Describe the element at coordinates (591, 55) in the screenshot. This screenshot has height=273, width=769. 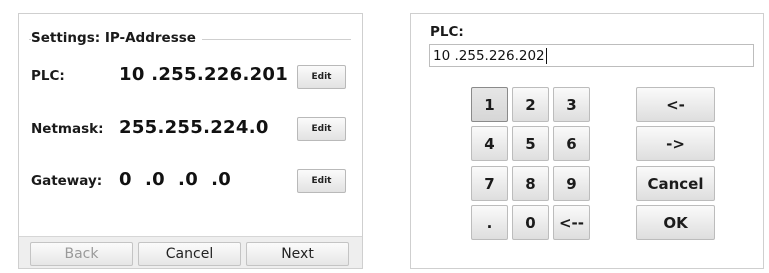
I see `ip-address-input: 10 .255.226.202` at that location.